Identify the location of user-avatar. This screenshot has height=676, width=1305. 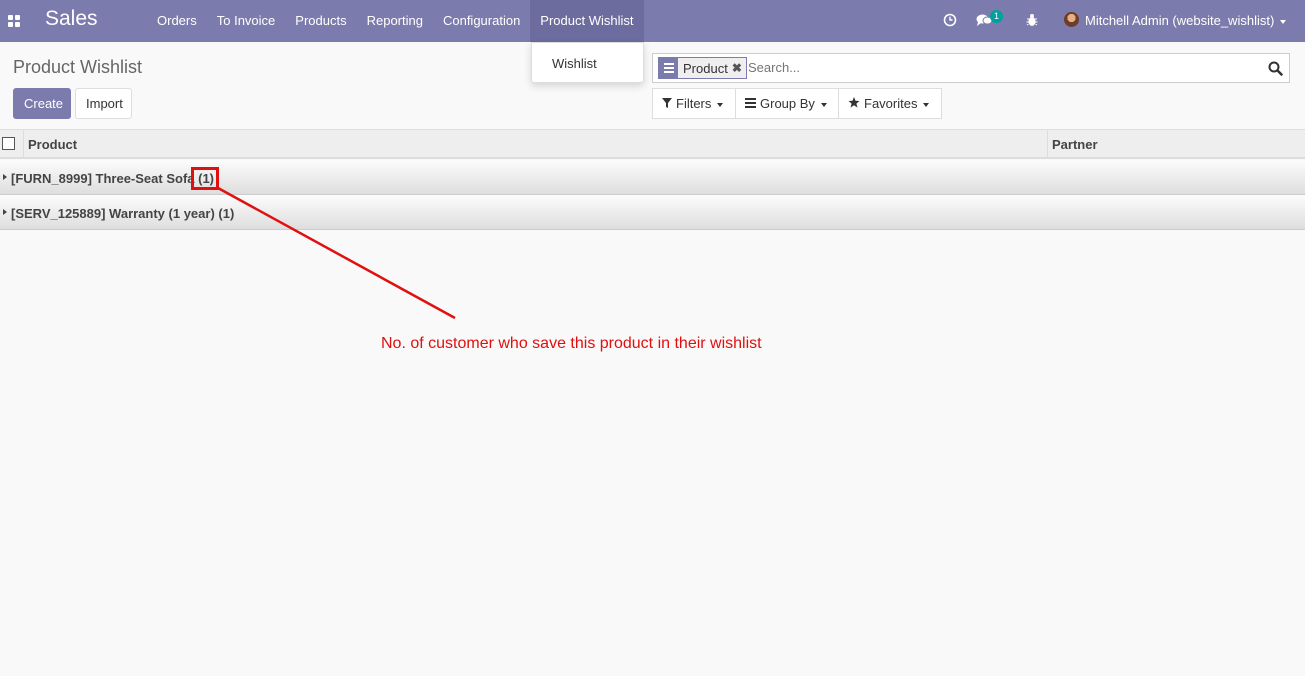
(1071, 19).